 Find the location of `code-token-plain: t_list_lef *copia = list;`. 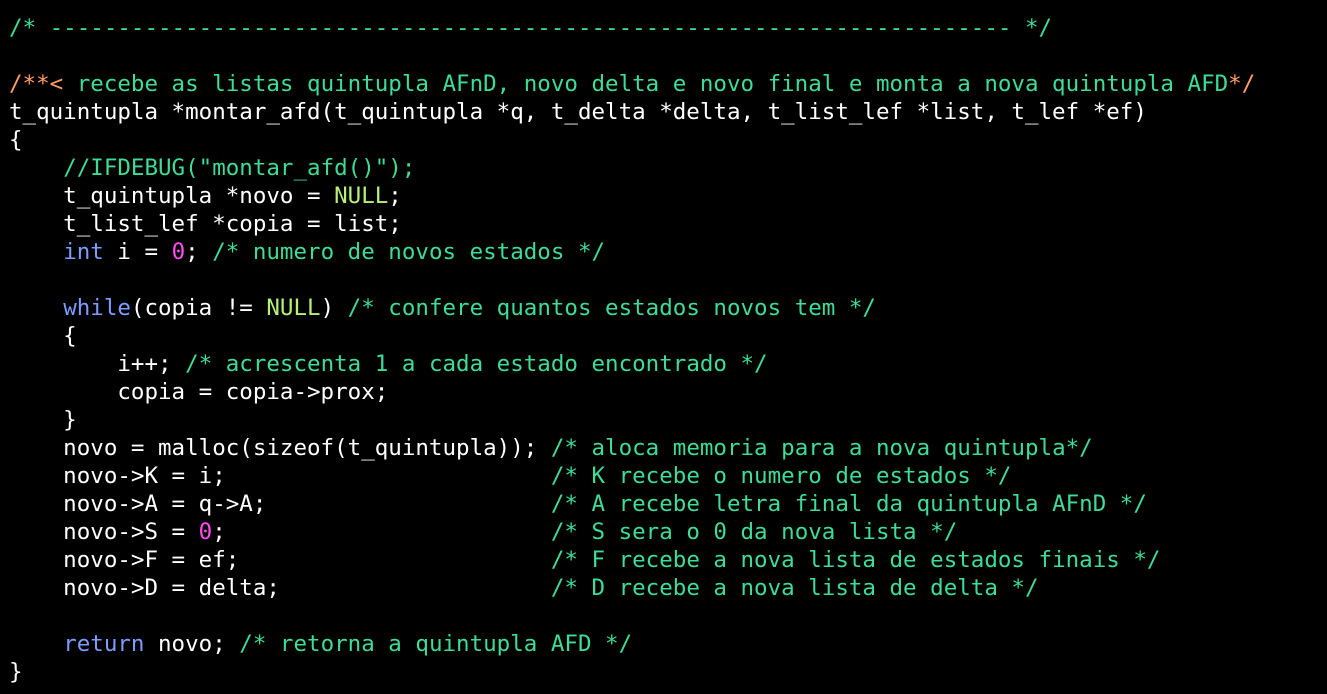

code-token-plain: t_list_lef *copia = list; is located at coordinates (205, 224).